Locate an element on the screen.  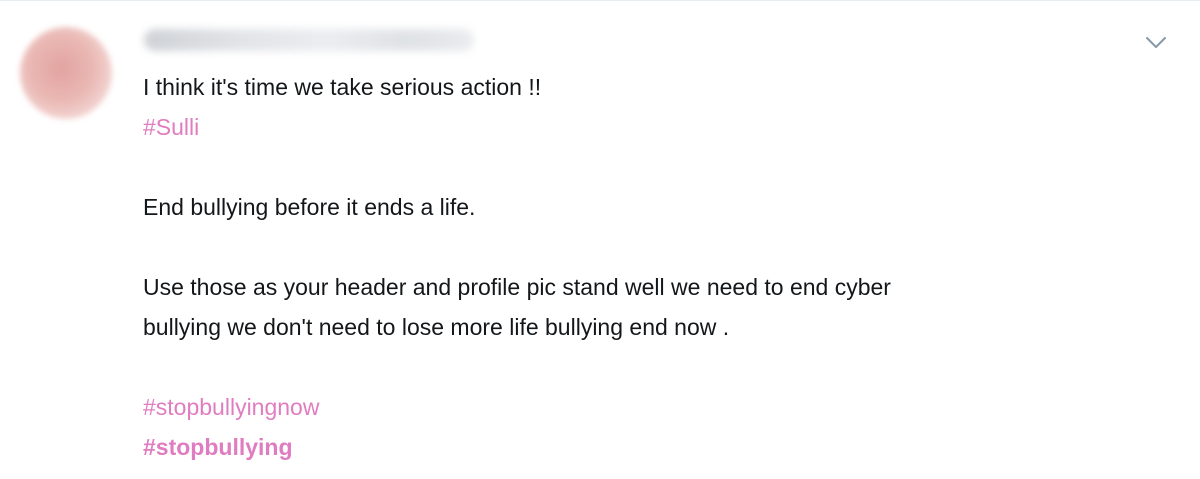
tweet-line-2: End bullying before it ends a life. is located at coordinates (309, 207).